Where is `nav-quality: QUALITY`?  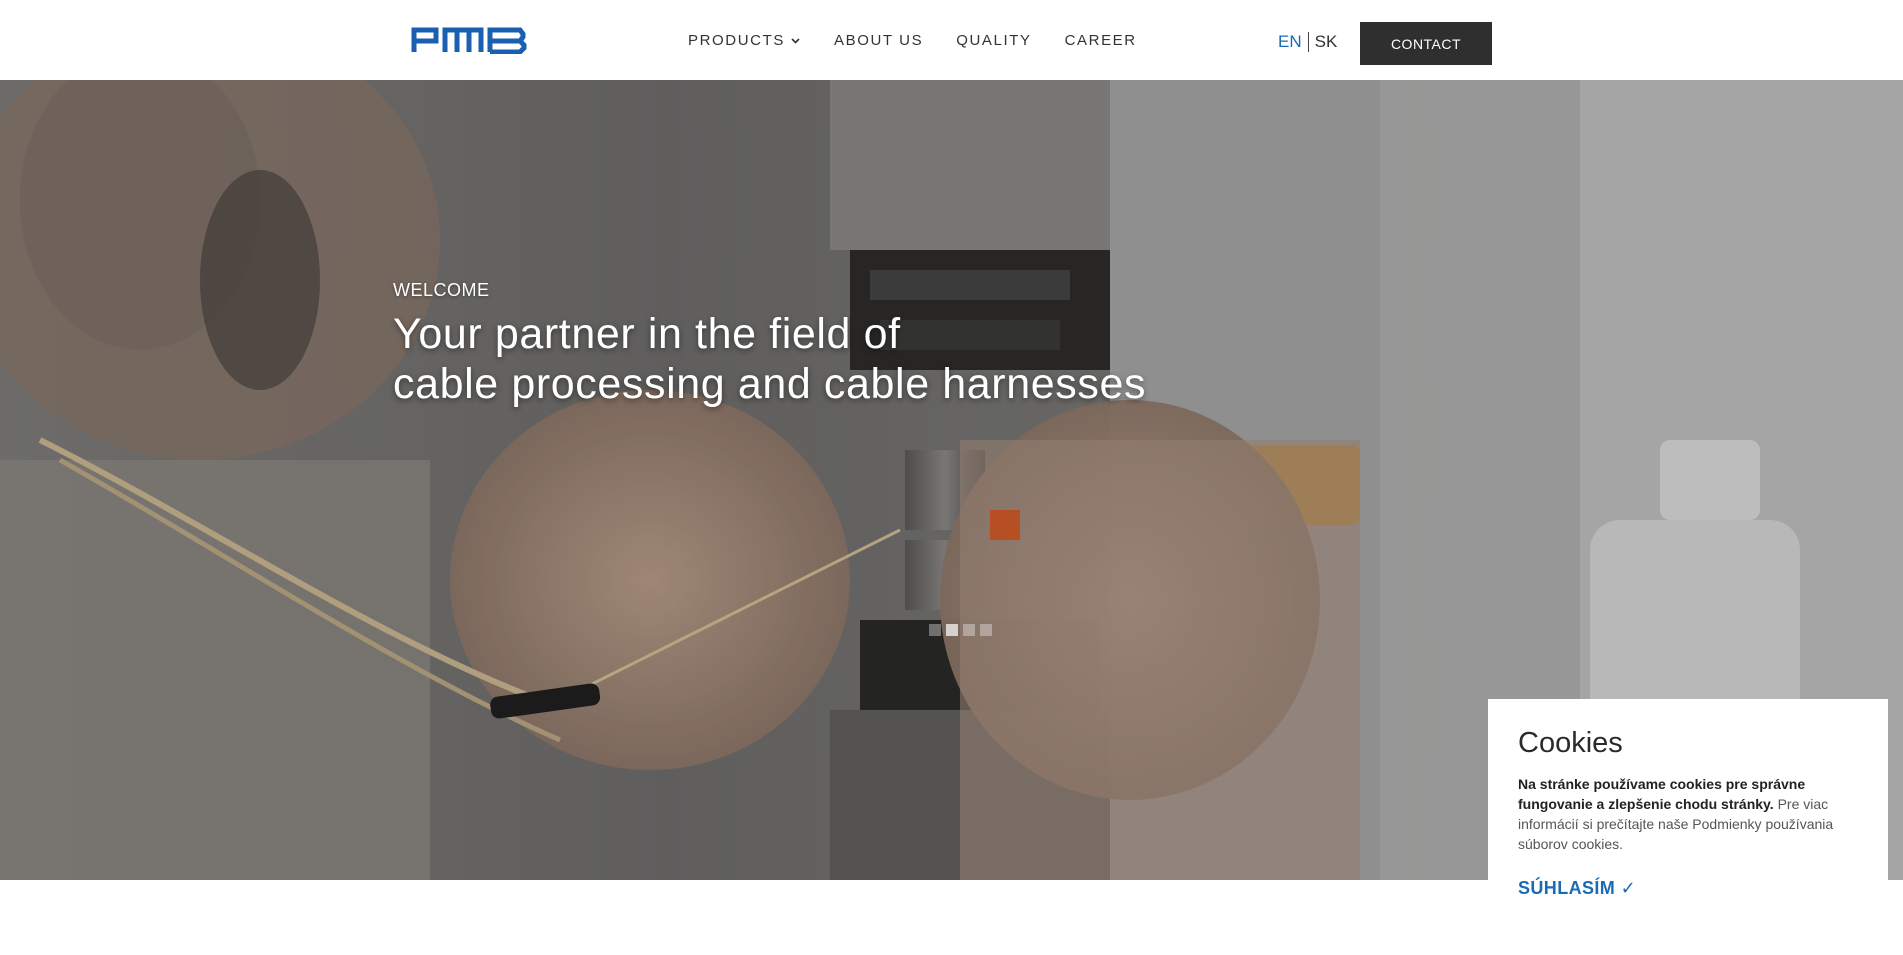 nav-quality: QUALITY is located at coordinates (993, 40).